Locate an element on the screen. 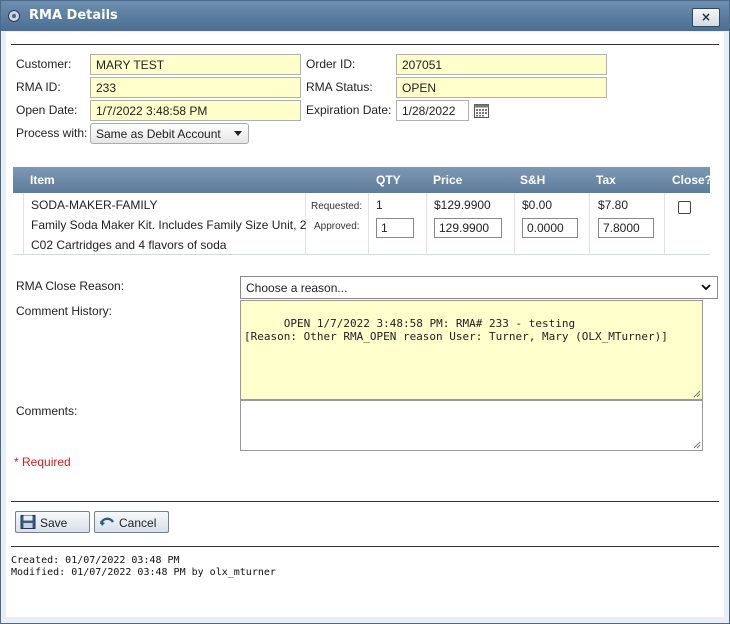 This screenshot has height=624, width=730. qty-requested: 1 is located at coordinates (379, 205).